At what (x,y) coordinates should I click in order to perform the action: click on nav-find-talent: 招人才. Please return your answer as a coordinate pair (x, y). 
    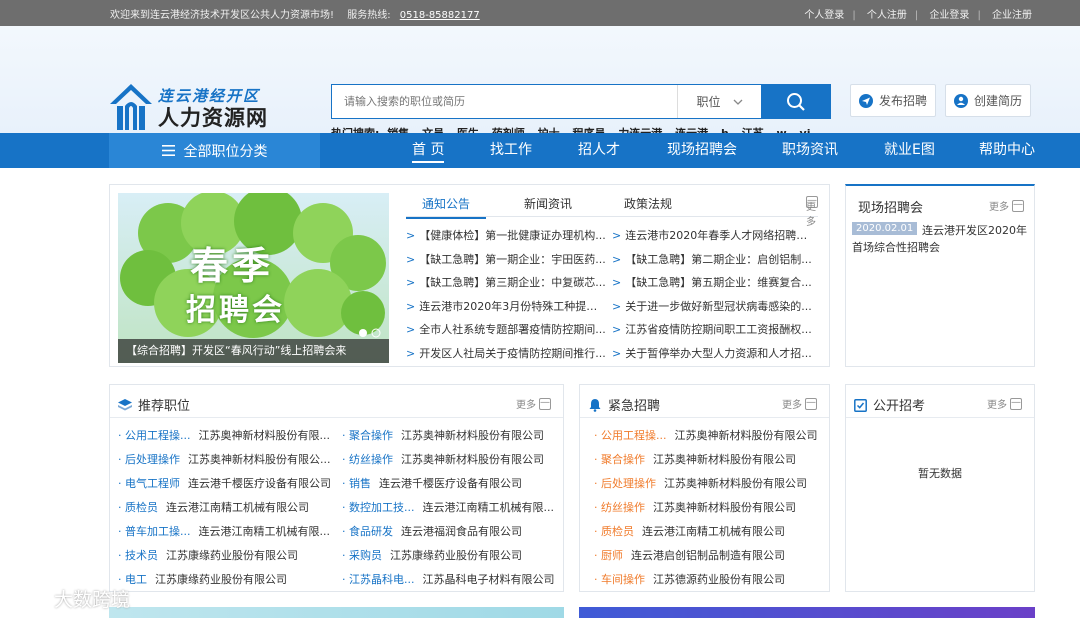
    Looking at the image, I should click on (599, 150).